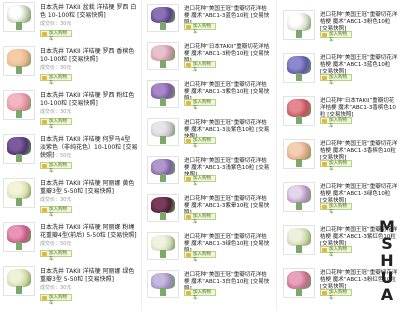 This screenshot has width=400, height=311. What do you see at coordinates (56, 244) in the screenshot?
I see `product-price: 成交价：50元` at bounding box center [56, 244].